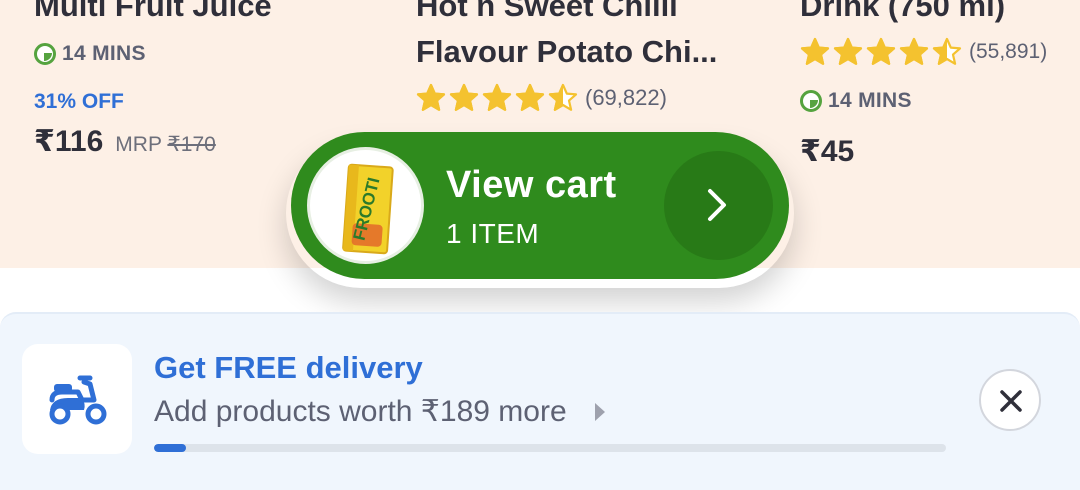 The height and width of the screenshot is (490, 1080). I want to click on free-delivery-progress, so click(550, 448).